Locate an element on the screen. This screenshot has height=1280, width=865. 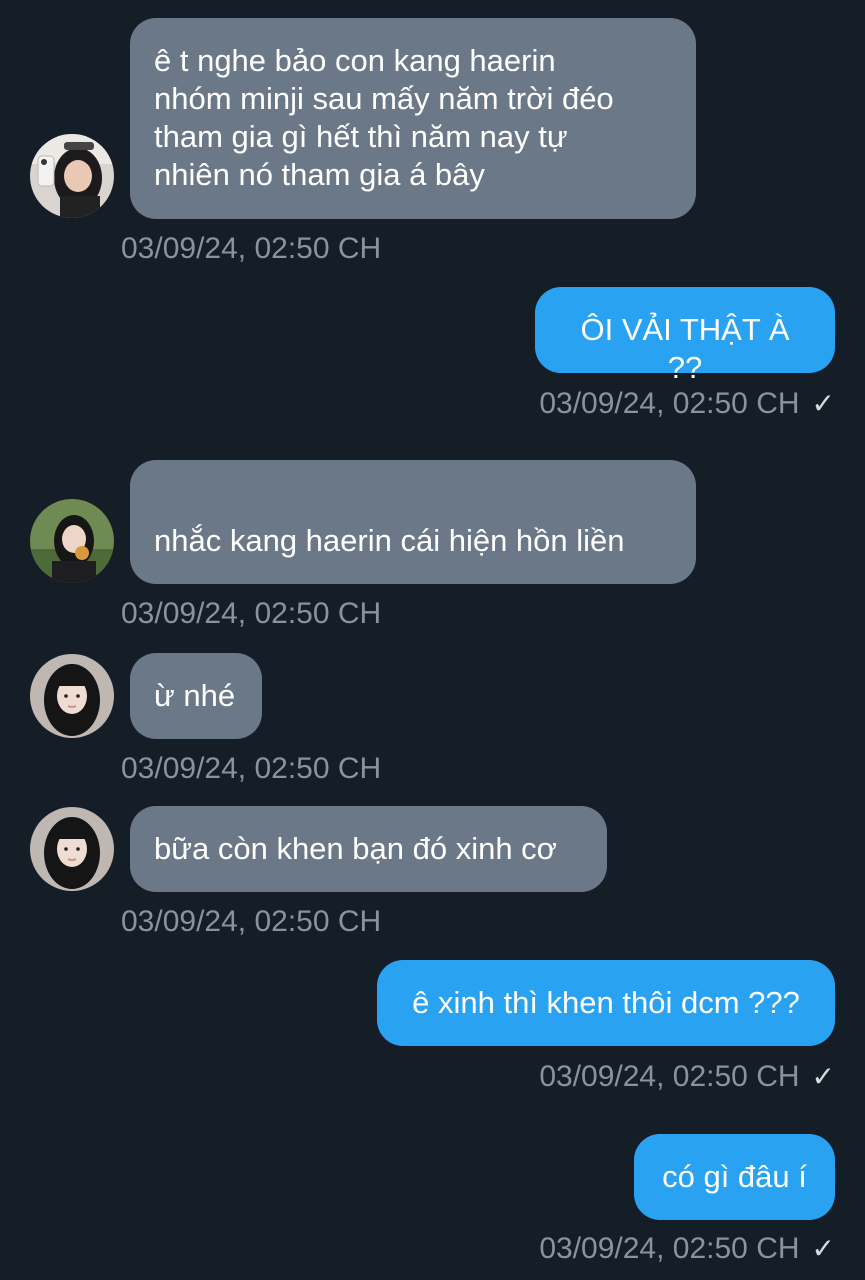
message-bubble: có gì đâu í is located at coordinates (734, 1177).